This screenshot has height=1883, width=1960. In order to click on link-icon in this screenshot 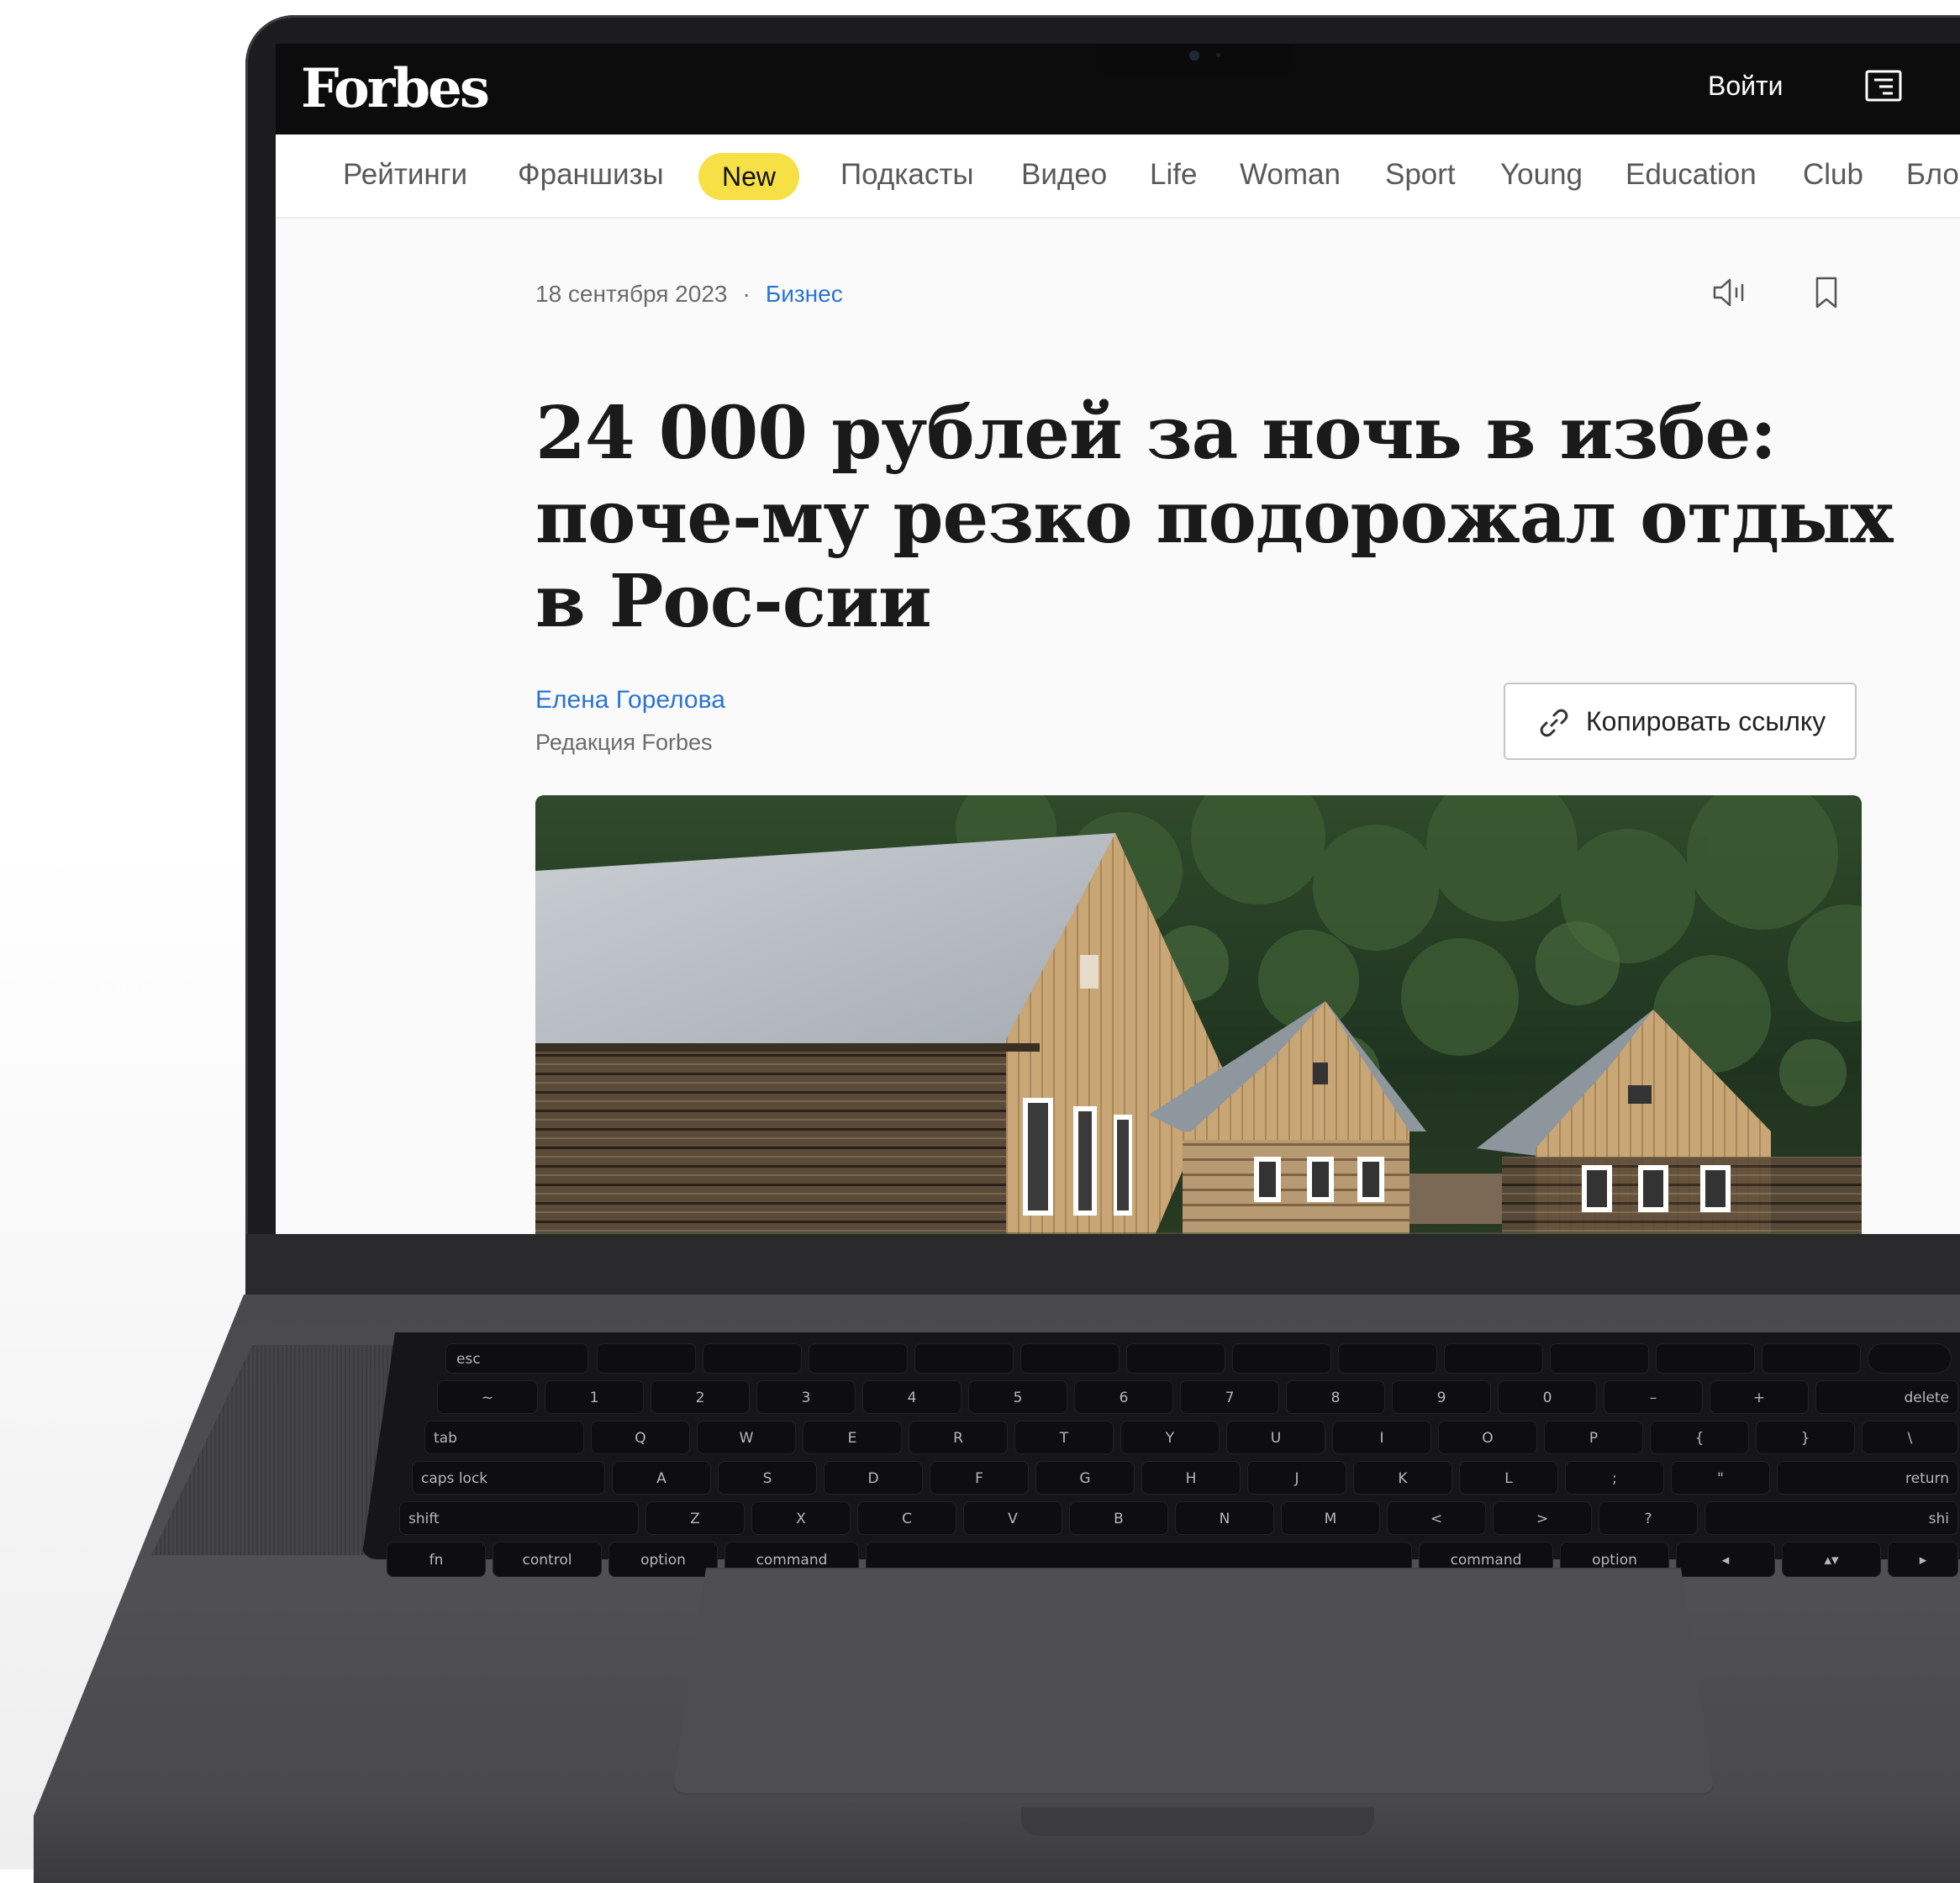, I will do `click(1554, 723)`.